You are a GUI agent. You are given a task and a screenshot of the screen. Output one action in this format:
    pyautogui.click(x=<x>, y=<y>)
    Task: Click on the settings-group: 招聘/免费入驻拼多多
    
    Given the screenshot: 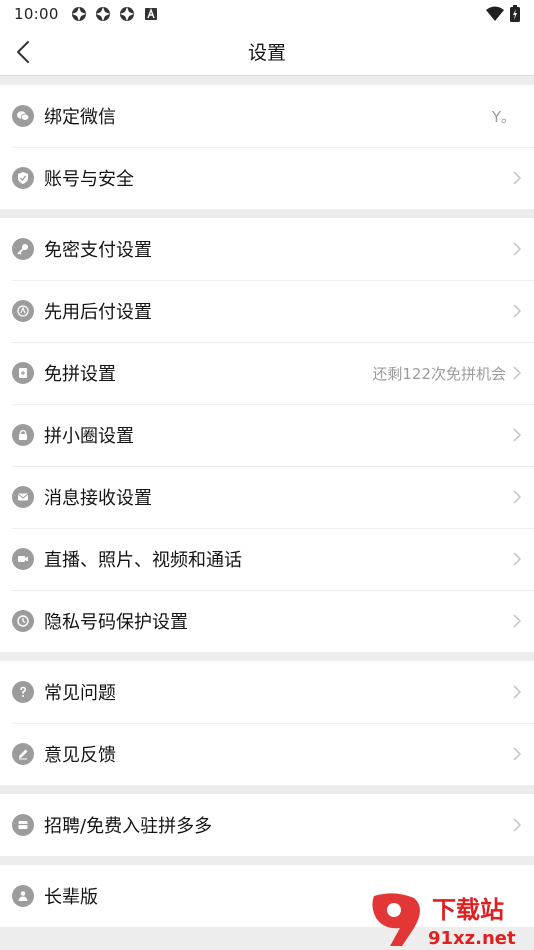 What is the action you would take?
    pyautogui.click(x=267, y=825)
    